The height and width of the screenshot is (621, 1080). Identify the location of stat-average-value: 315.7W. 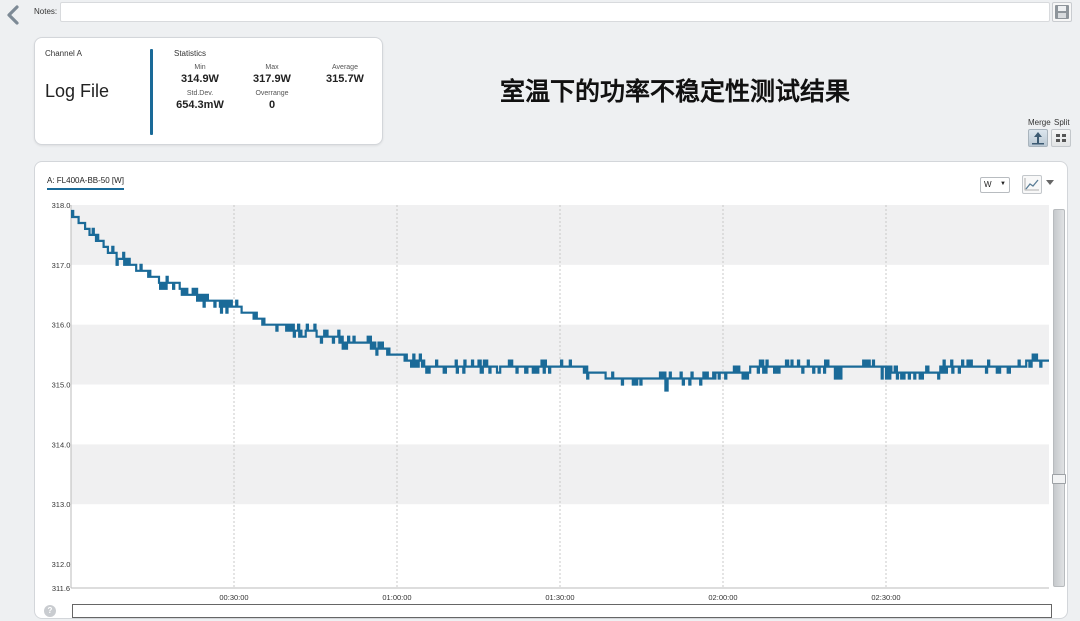
(345, 79).